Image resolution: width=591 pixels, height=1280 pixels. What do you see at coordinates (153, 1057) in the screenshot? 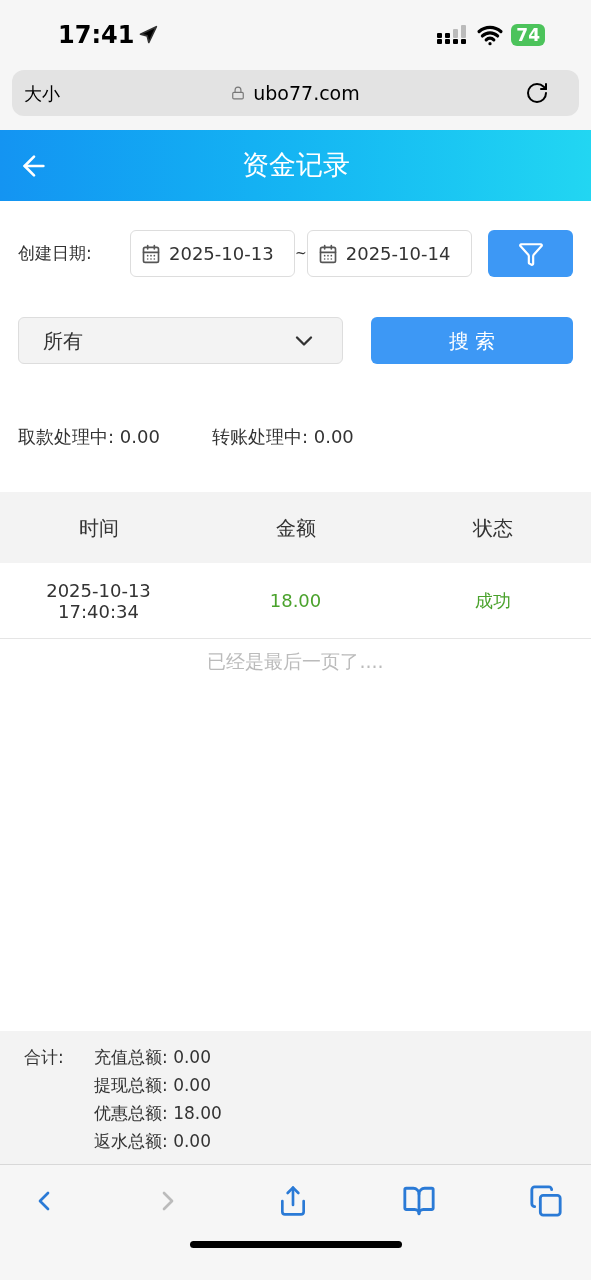
I see `total-amount: 充值总额: 0.00` at bounding box center [153, 1057].